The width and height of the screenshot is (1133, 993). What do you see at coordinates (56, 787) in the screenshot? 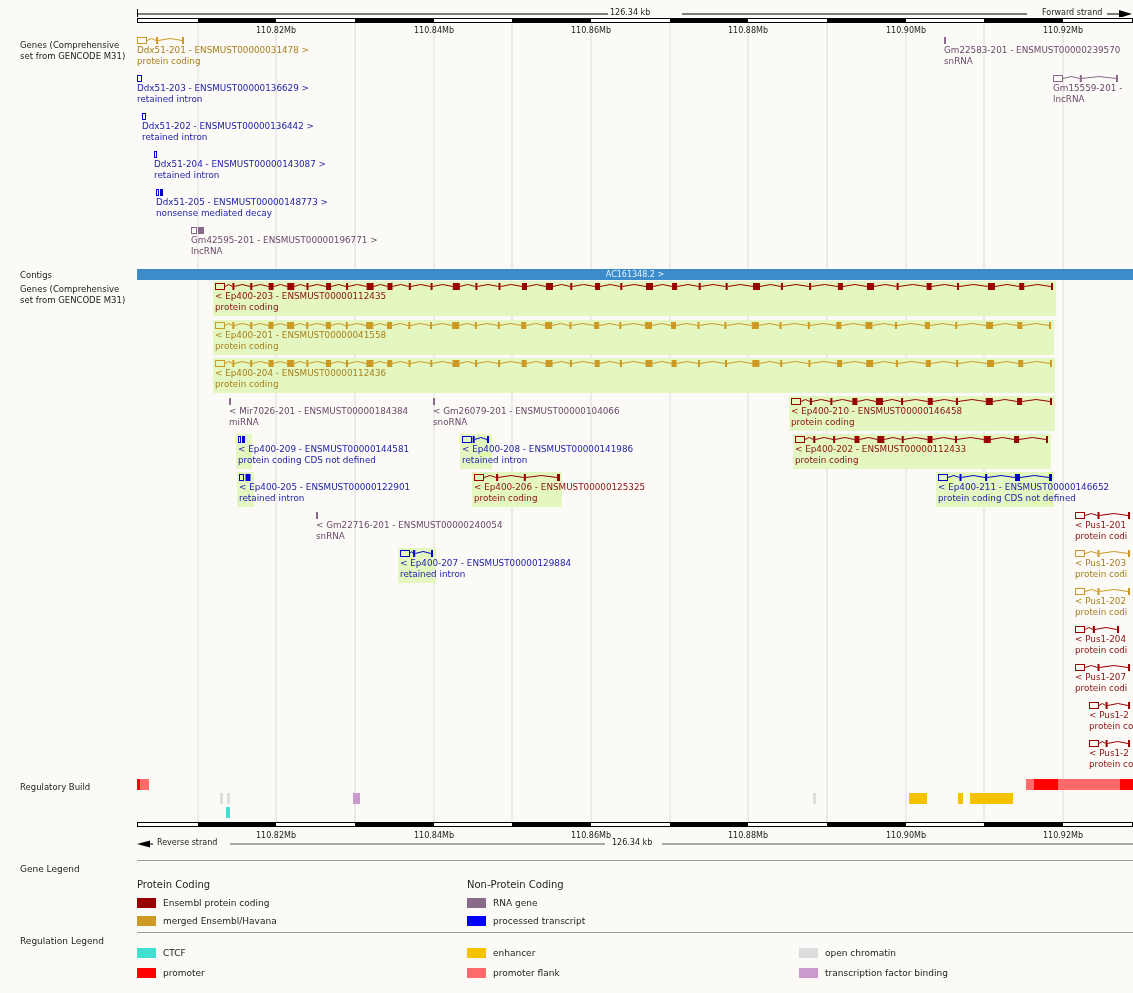
I see `track-label: Regulatory Build` at bounding box center [56, 787].